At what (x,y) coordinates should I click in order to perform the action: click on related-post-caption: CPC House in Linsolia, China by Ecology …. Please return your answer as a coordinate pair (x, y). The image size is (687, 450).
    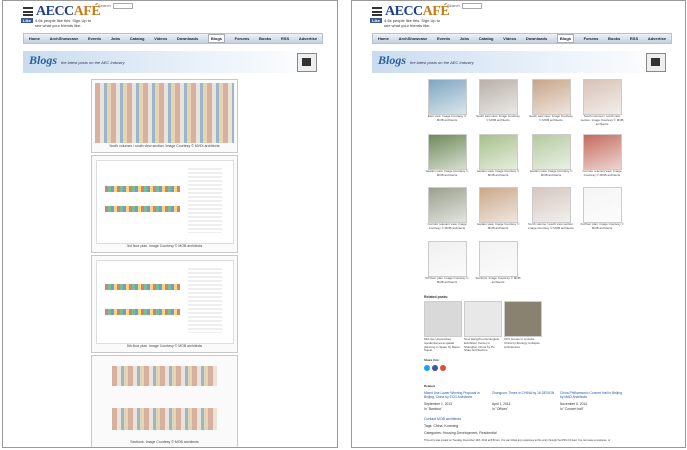
    Looking at the image, I should click on (523, 343).